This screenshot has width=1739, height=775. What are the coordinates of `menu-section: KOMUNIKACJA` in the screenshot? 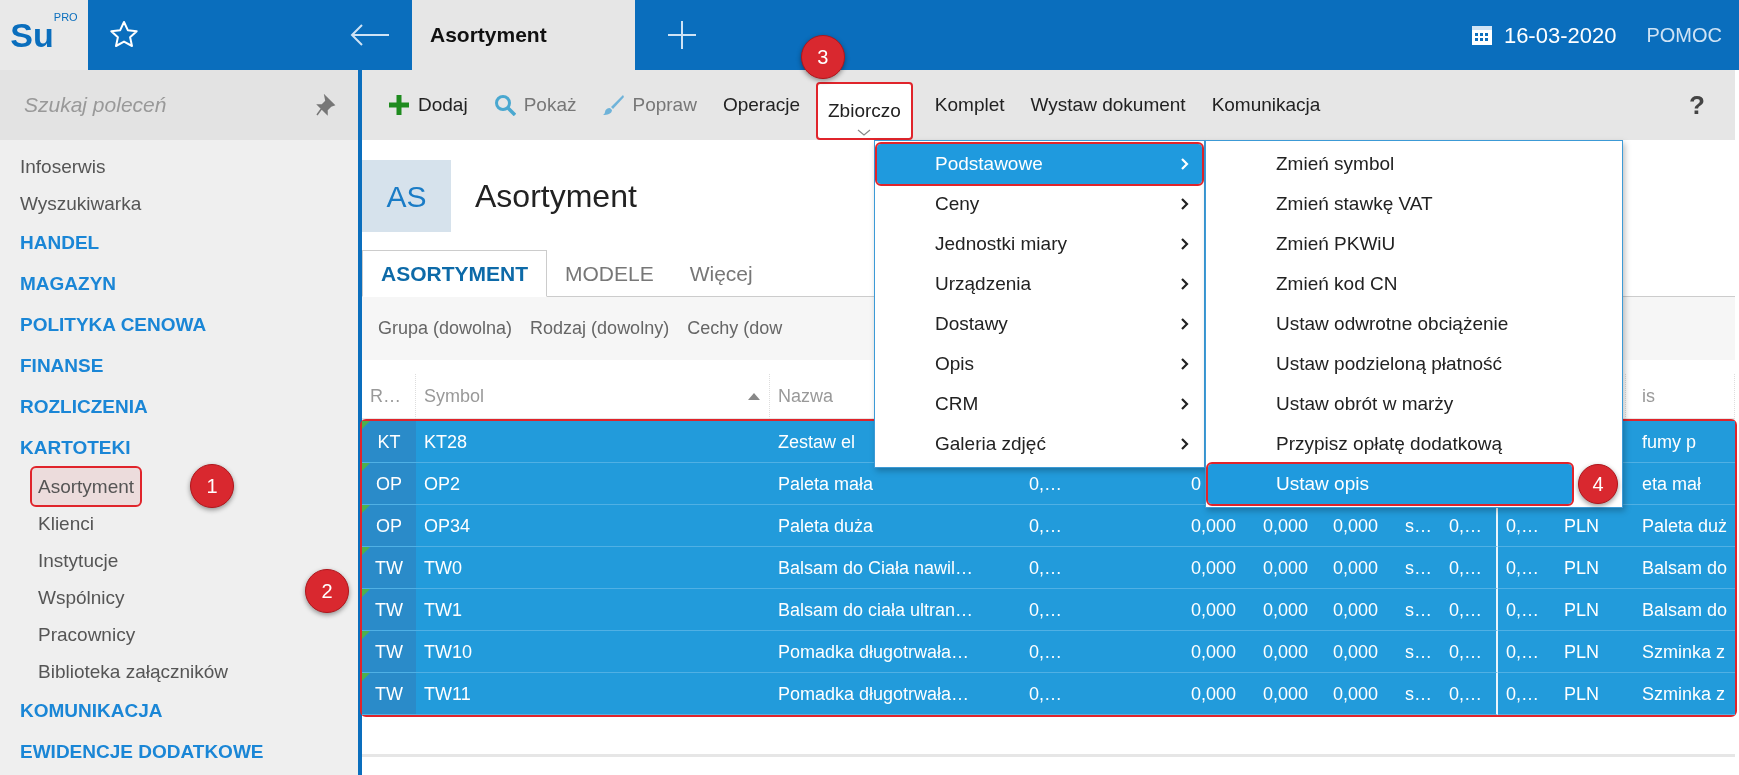 It's located at (91, 710).